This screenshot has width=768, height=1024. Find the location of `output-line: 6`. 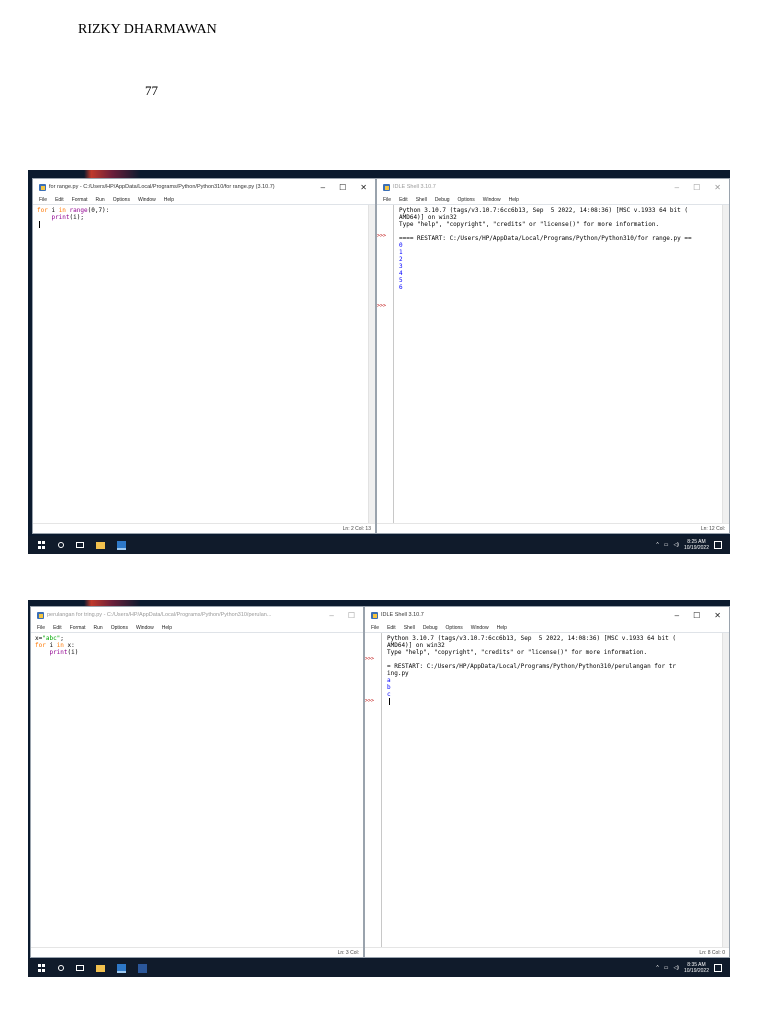

output-line: 6 is located at coordinates (401, 287).